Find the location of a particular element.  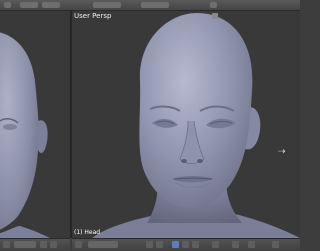

left-mode-selector is located at coordinates (25, 244).